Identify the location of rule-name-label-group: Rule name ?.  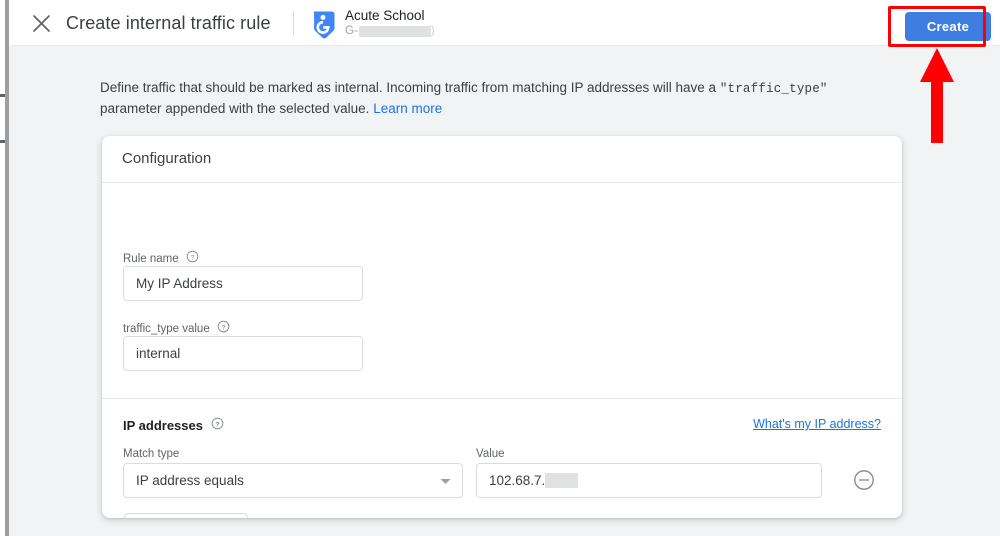
(161, 258).